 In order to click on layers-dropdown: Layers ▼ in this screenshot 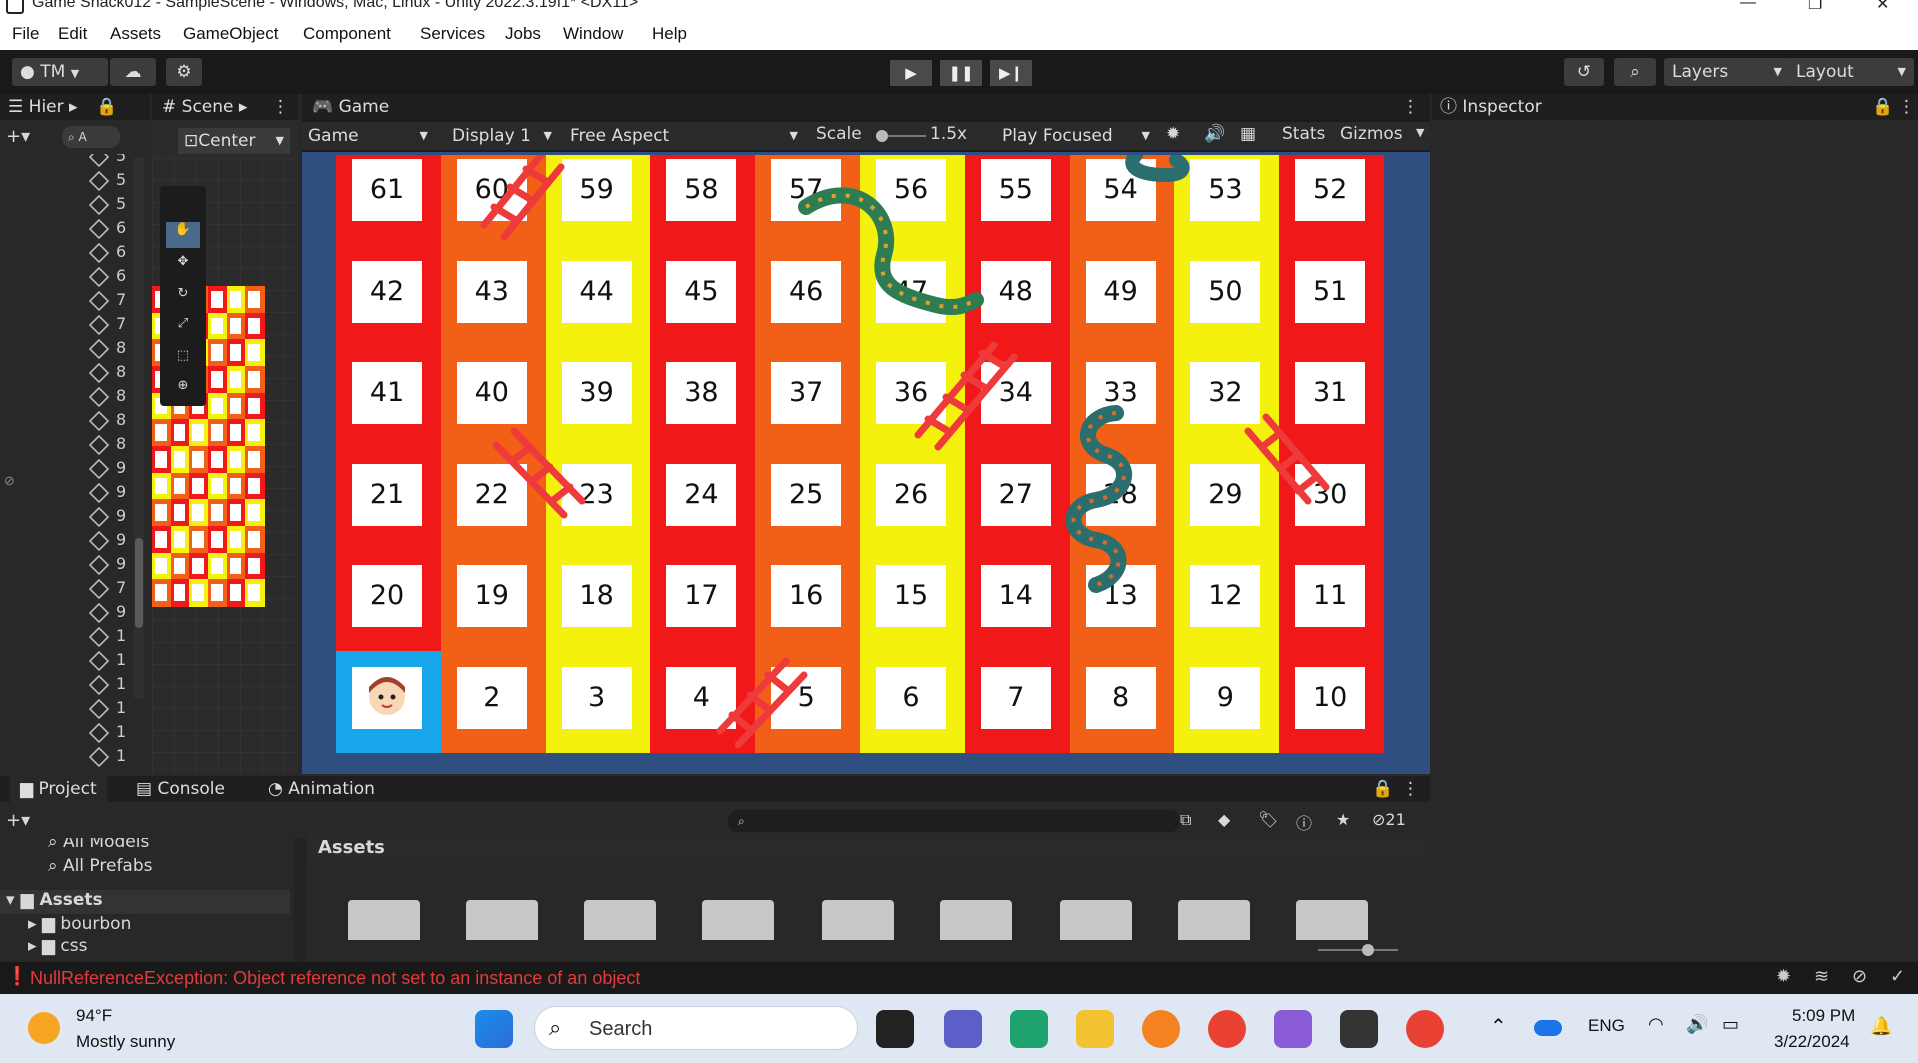, I will do `click(1727, 72)`.